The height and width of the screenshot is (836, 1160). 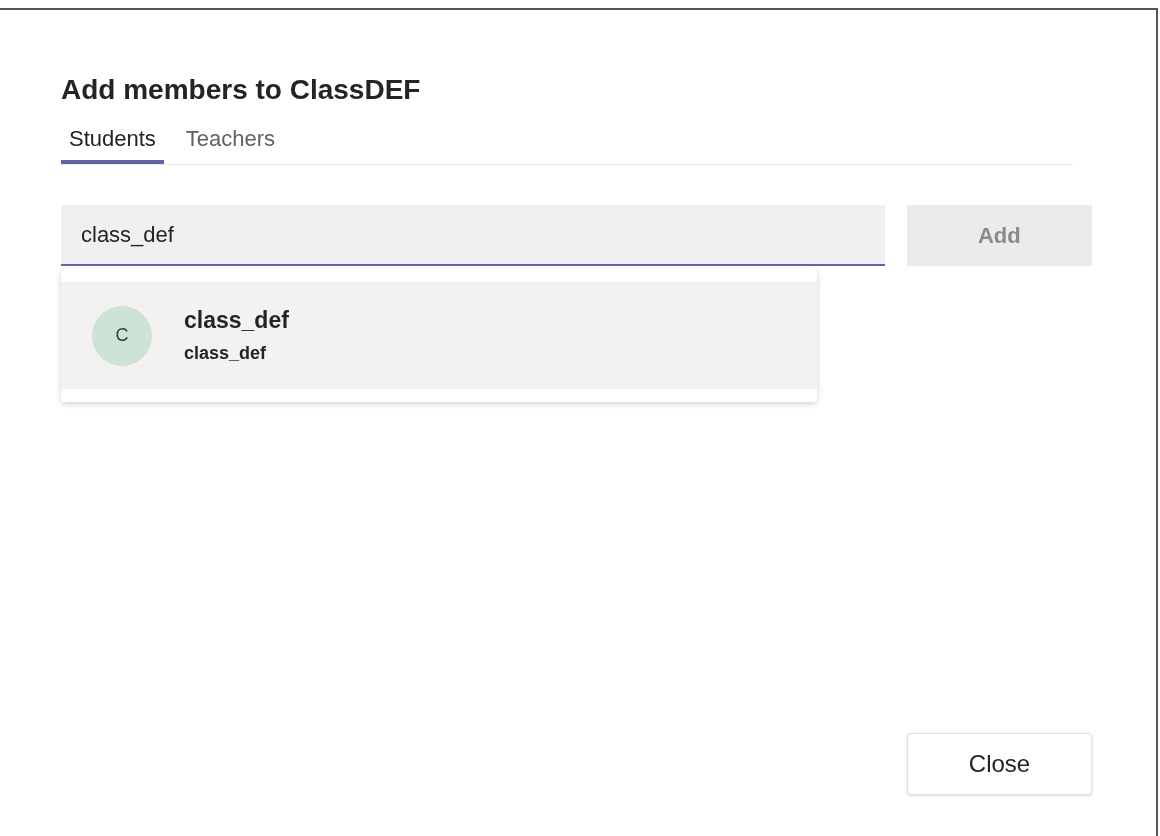 What do you see at coordinates (236, 320) in the screenshot?
I see `member-name: class_def` at bounding box center [236, 320].